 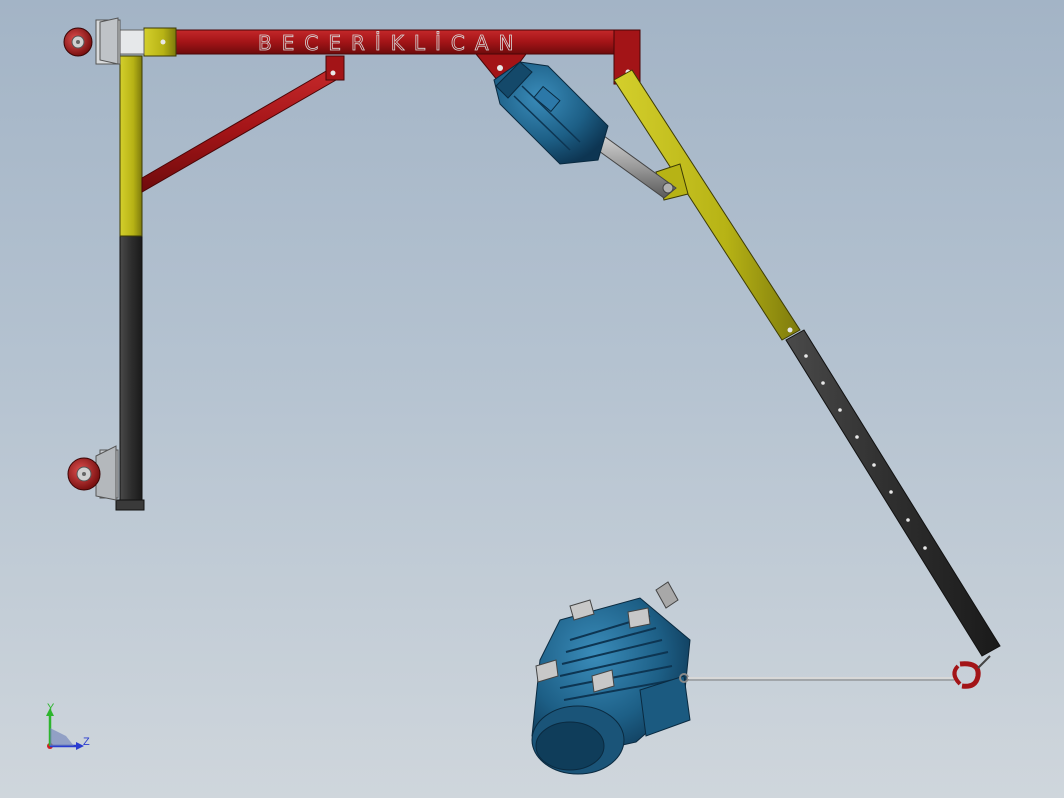 What do you see at coordinates (391, 43) in the screenshot?
I see `brand-lettering: BECERİKLİCAN` at bounding box center [391, 43].